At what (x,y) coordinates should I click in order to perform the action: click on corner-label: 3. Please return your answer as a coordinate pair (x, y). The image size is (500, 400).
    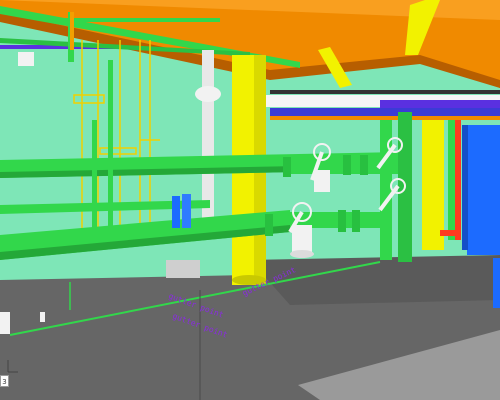
    Looking at the image, I should click on (4, 381).